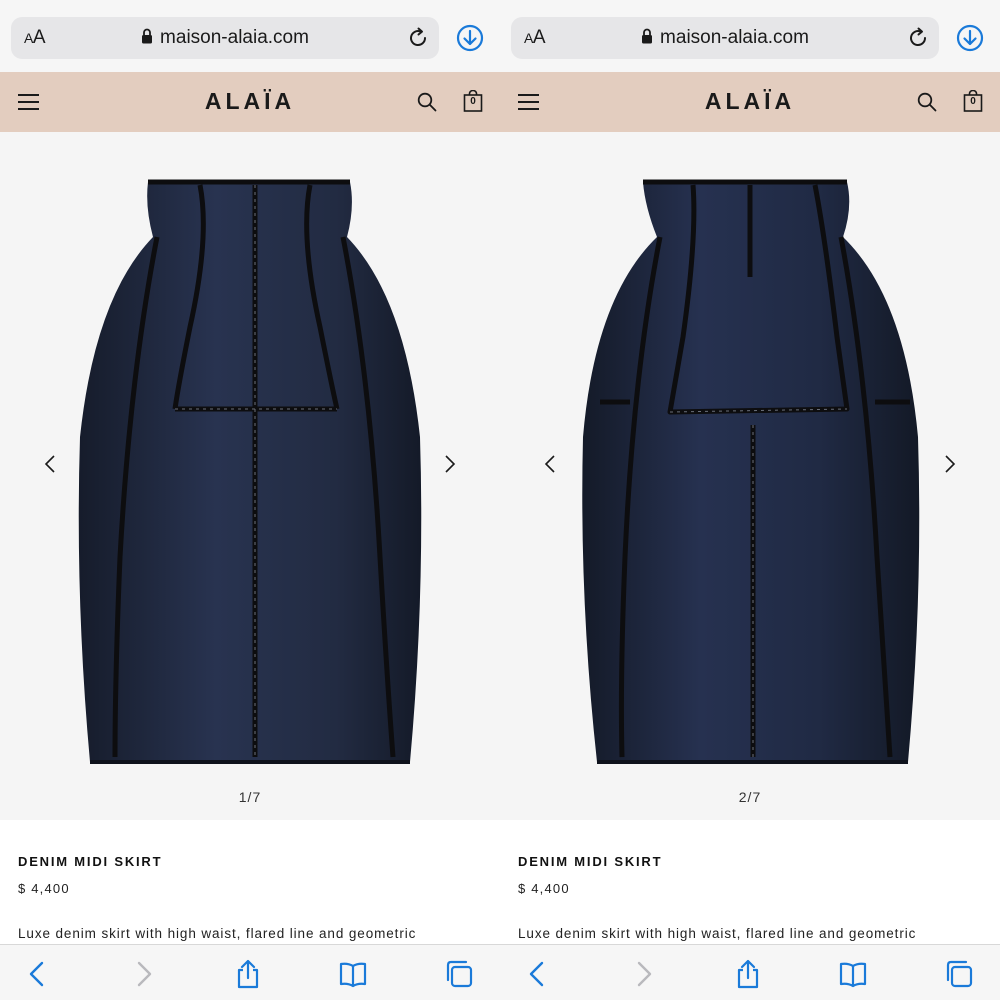 The height and width of the screenshot is (1000, 1000). I want to click on image-counter: 1/7, so click(250, 797).